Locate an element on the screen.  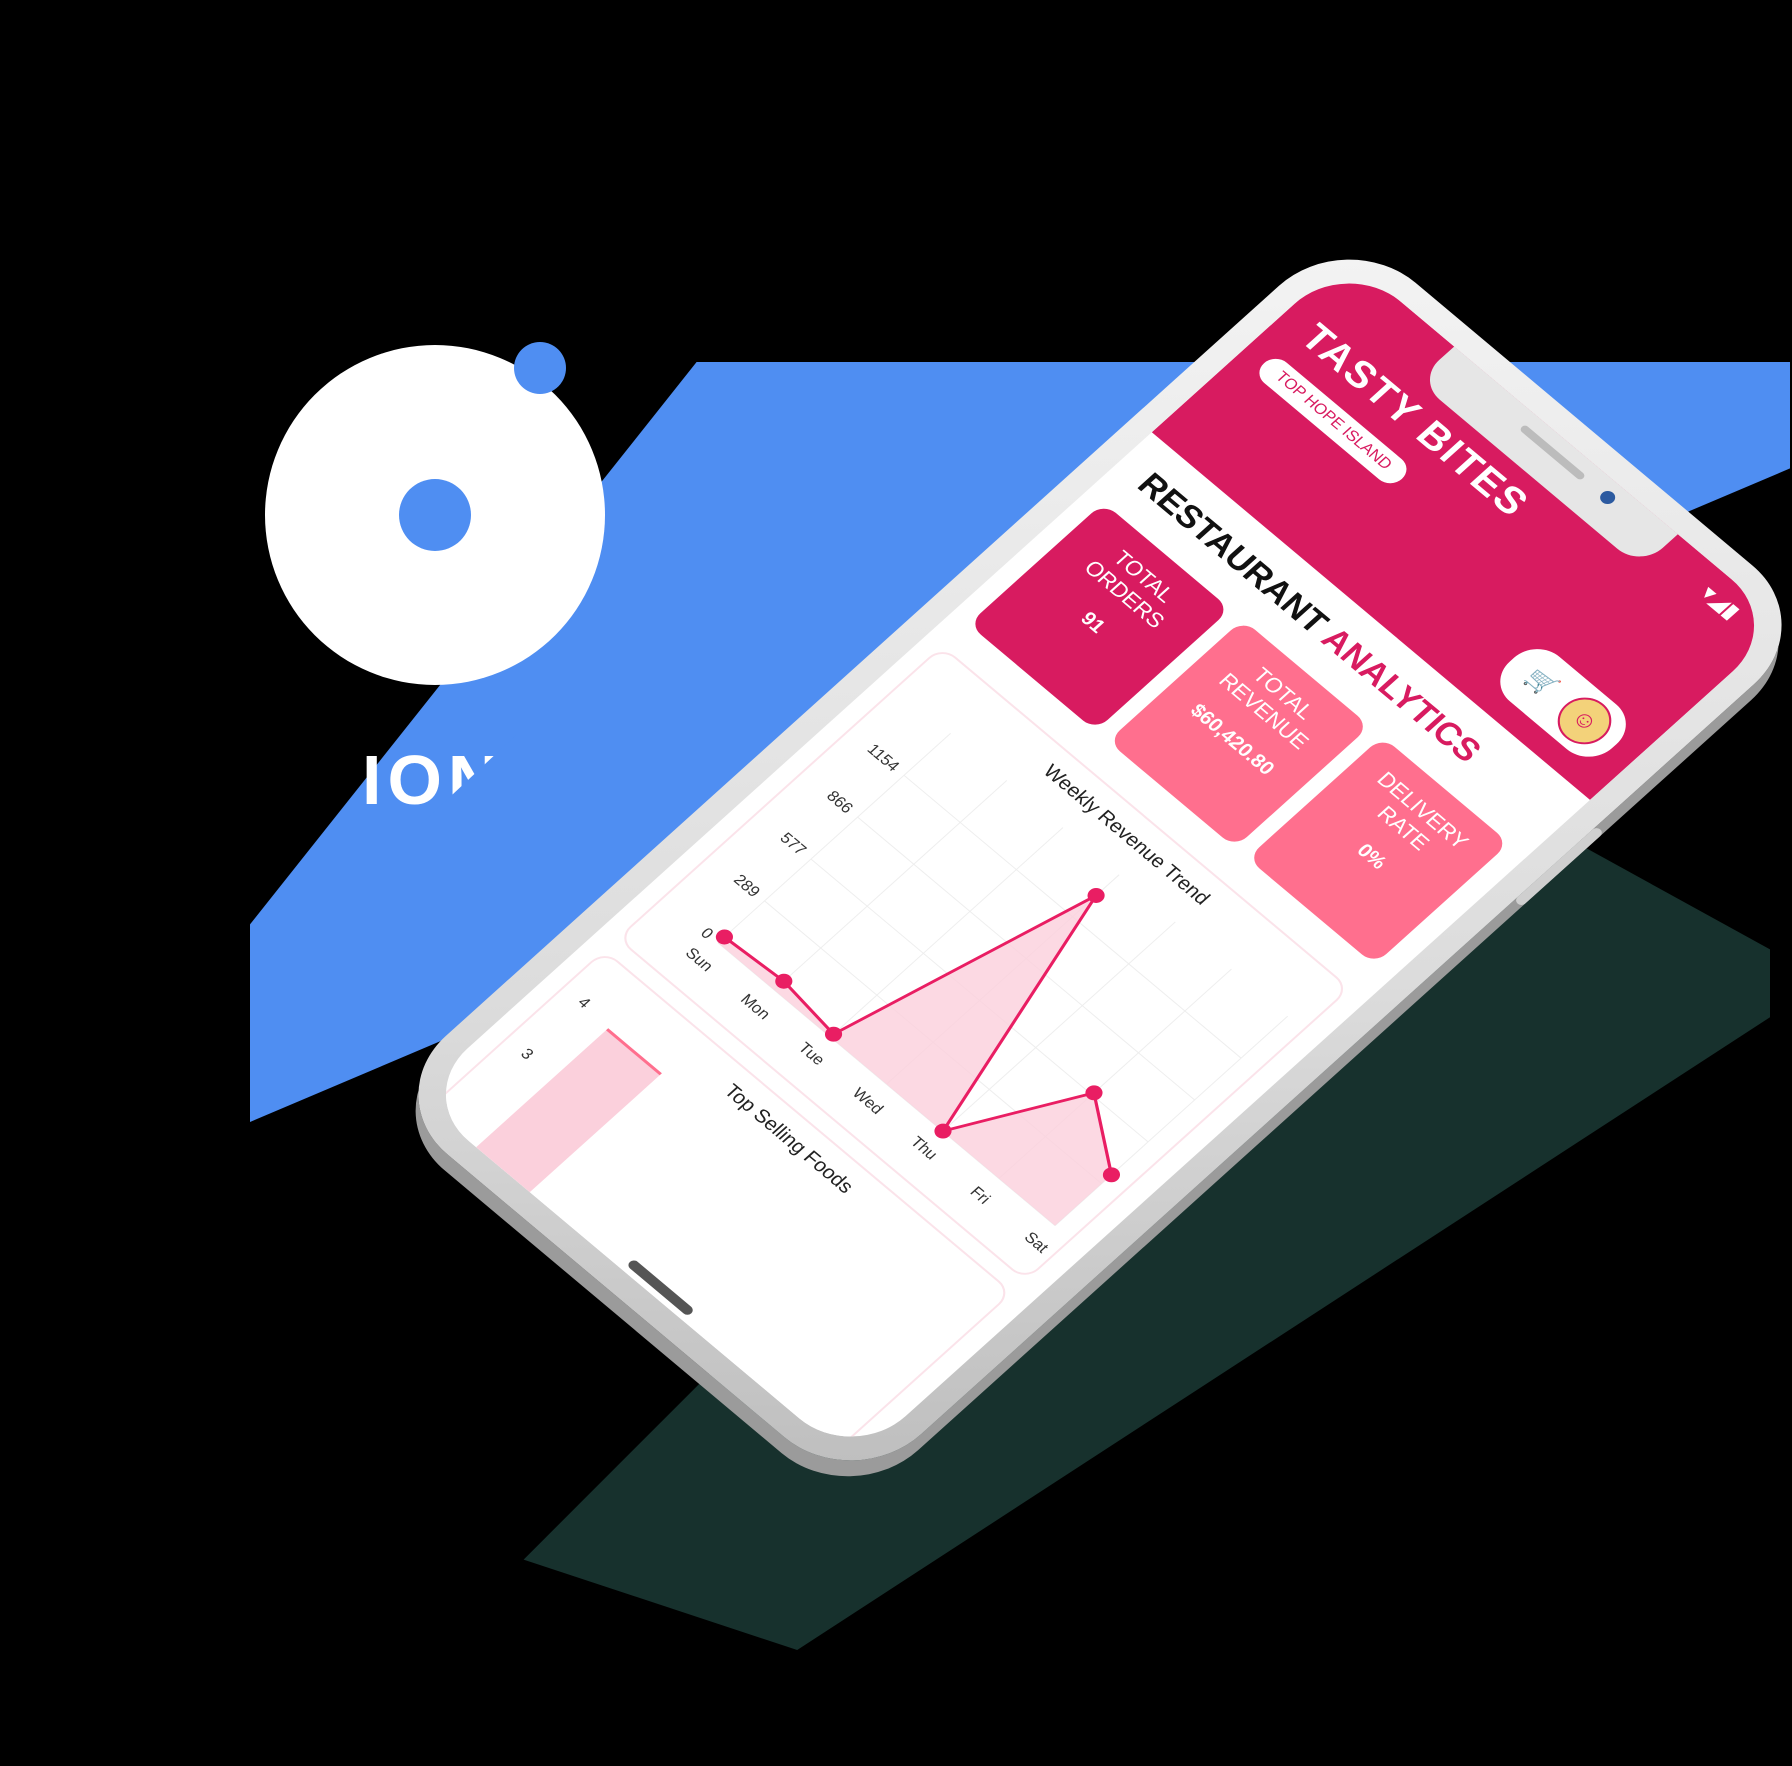
x-tick-label: Sat is located at coordinates (1036, 1243).